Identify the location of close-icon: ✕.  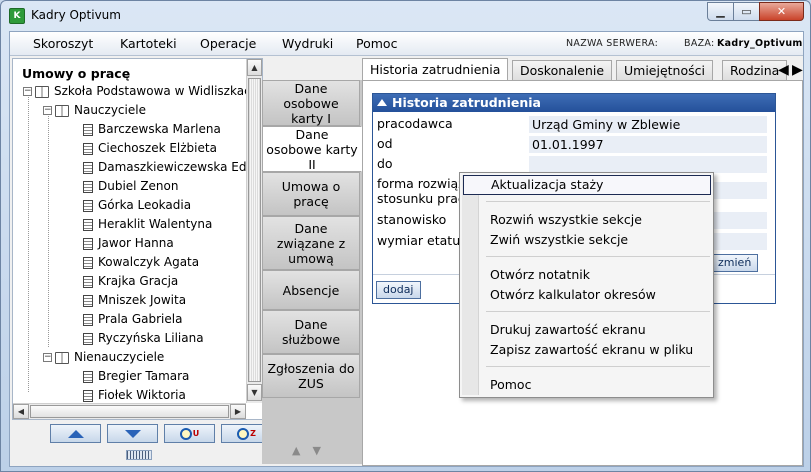
(781, 11).